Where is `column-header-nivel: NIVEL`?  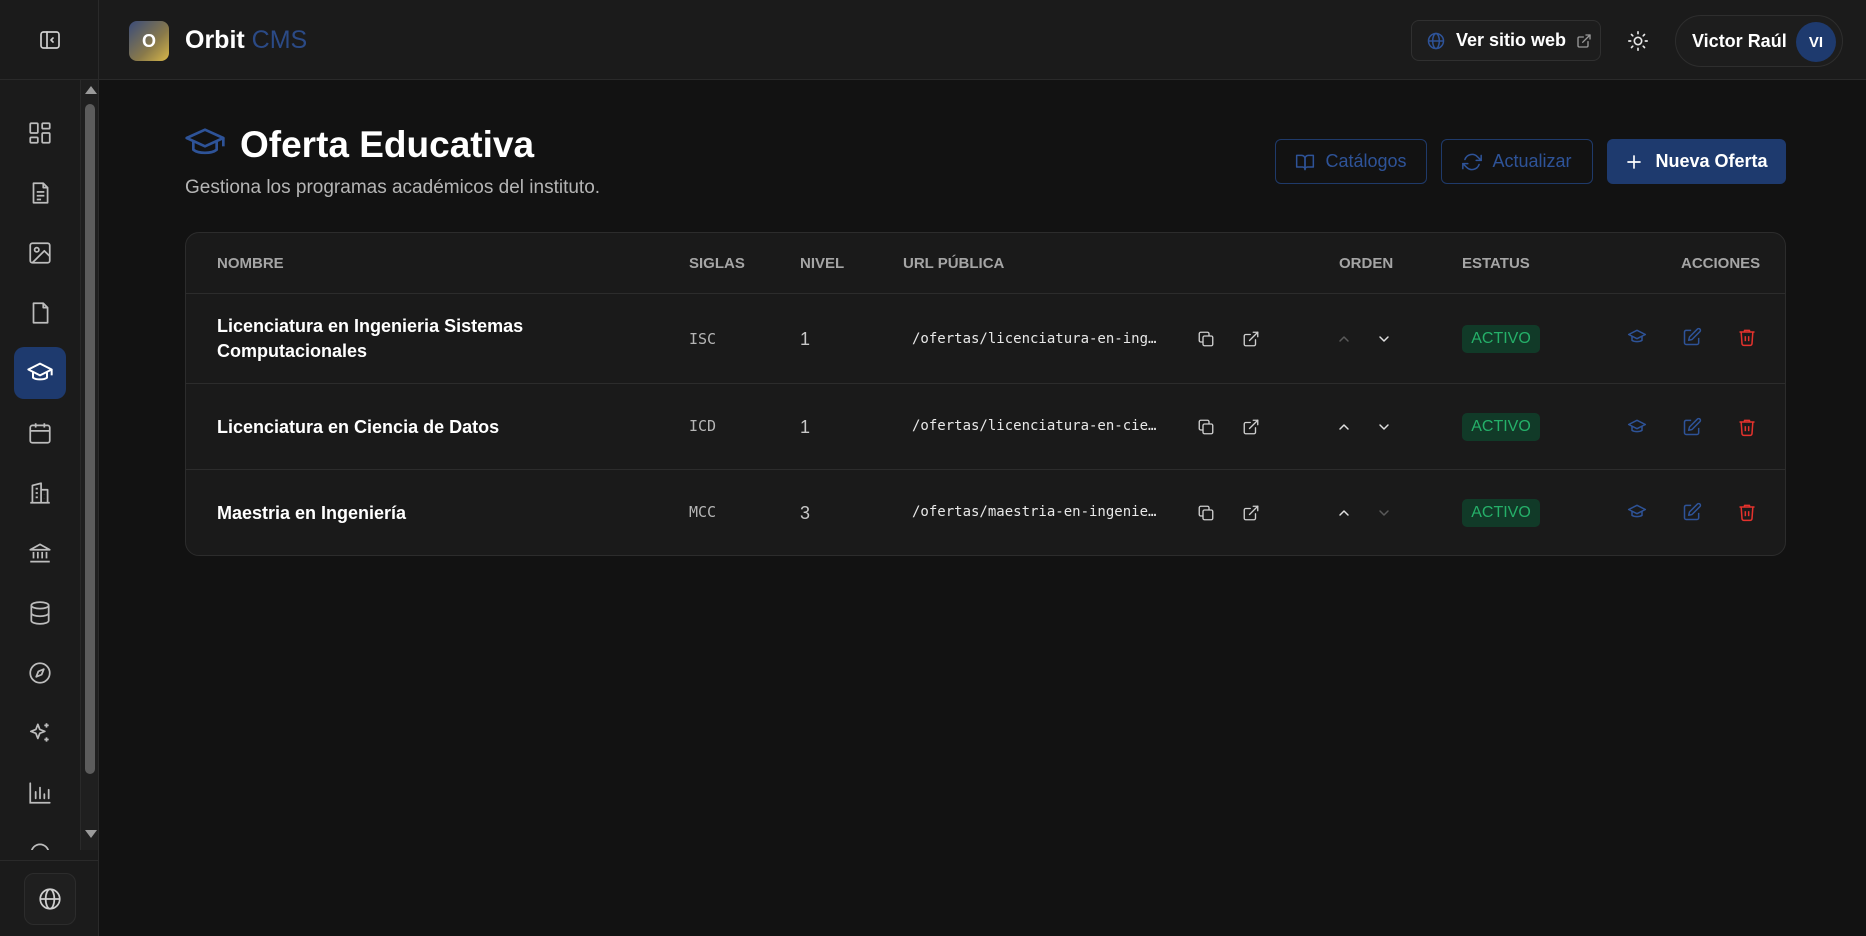 column-header-nivel: NIVEL is located at coordinates (822, 263).